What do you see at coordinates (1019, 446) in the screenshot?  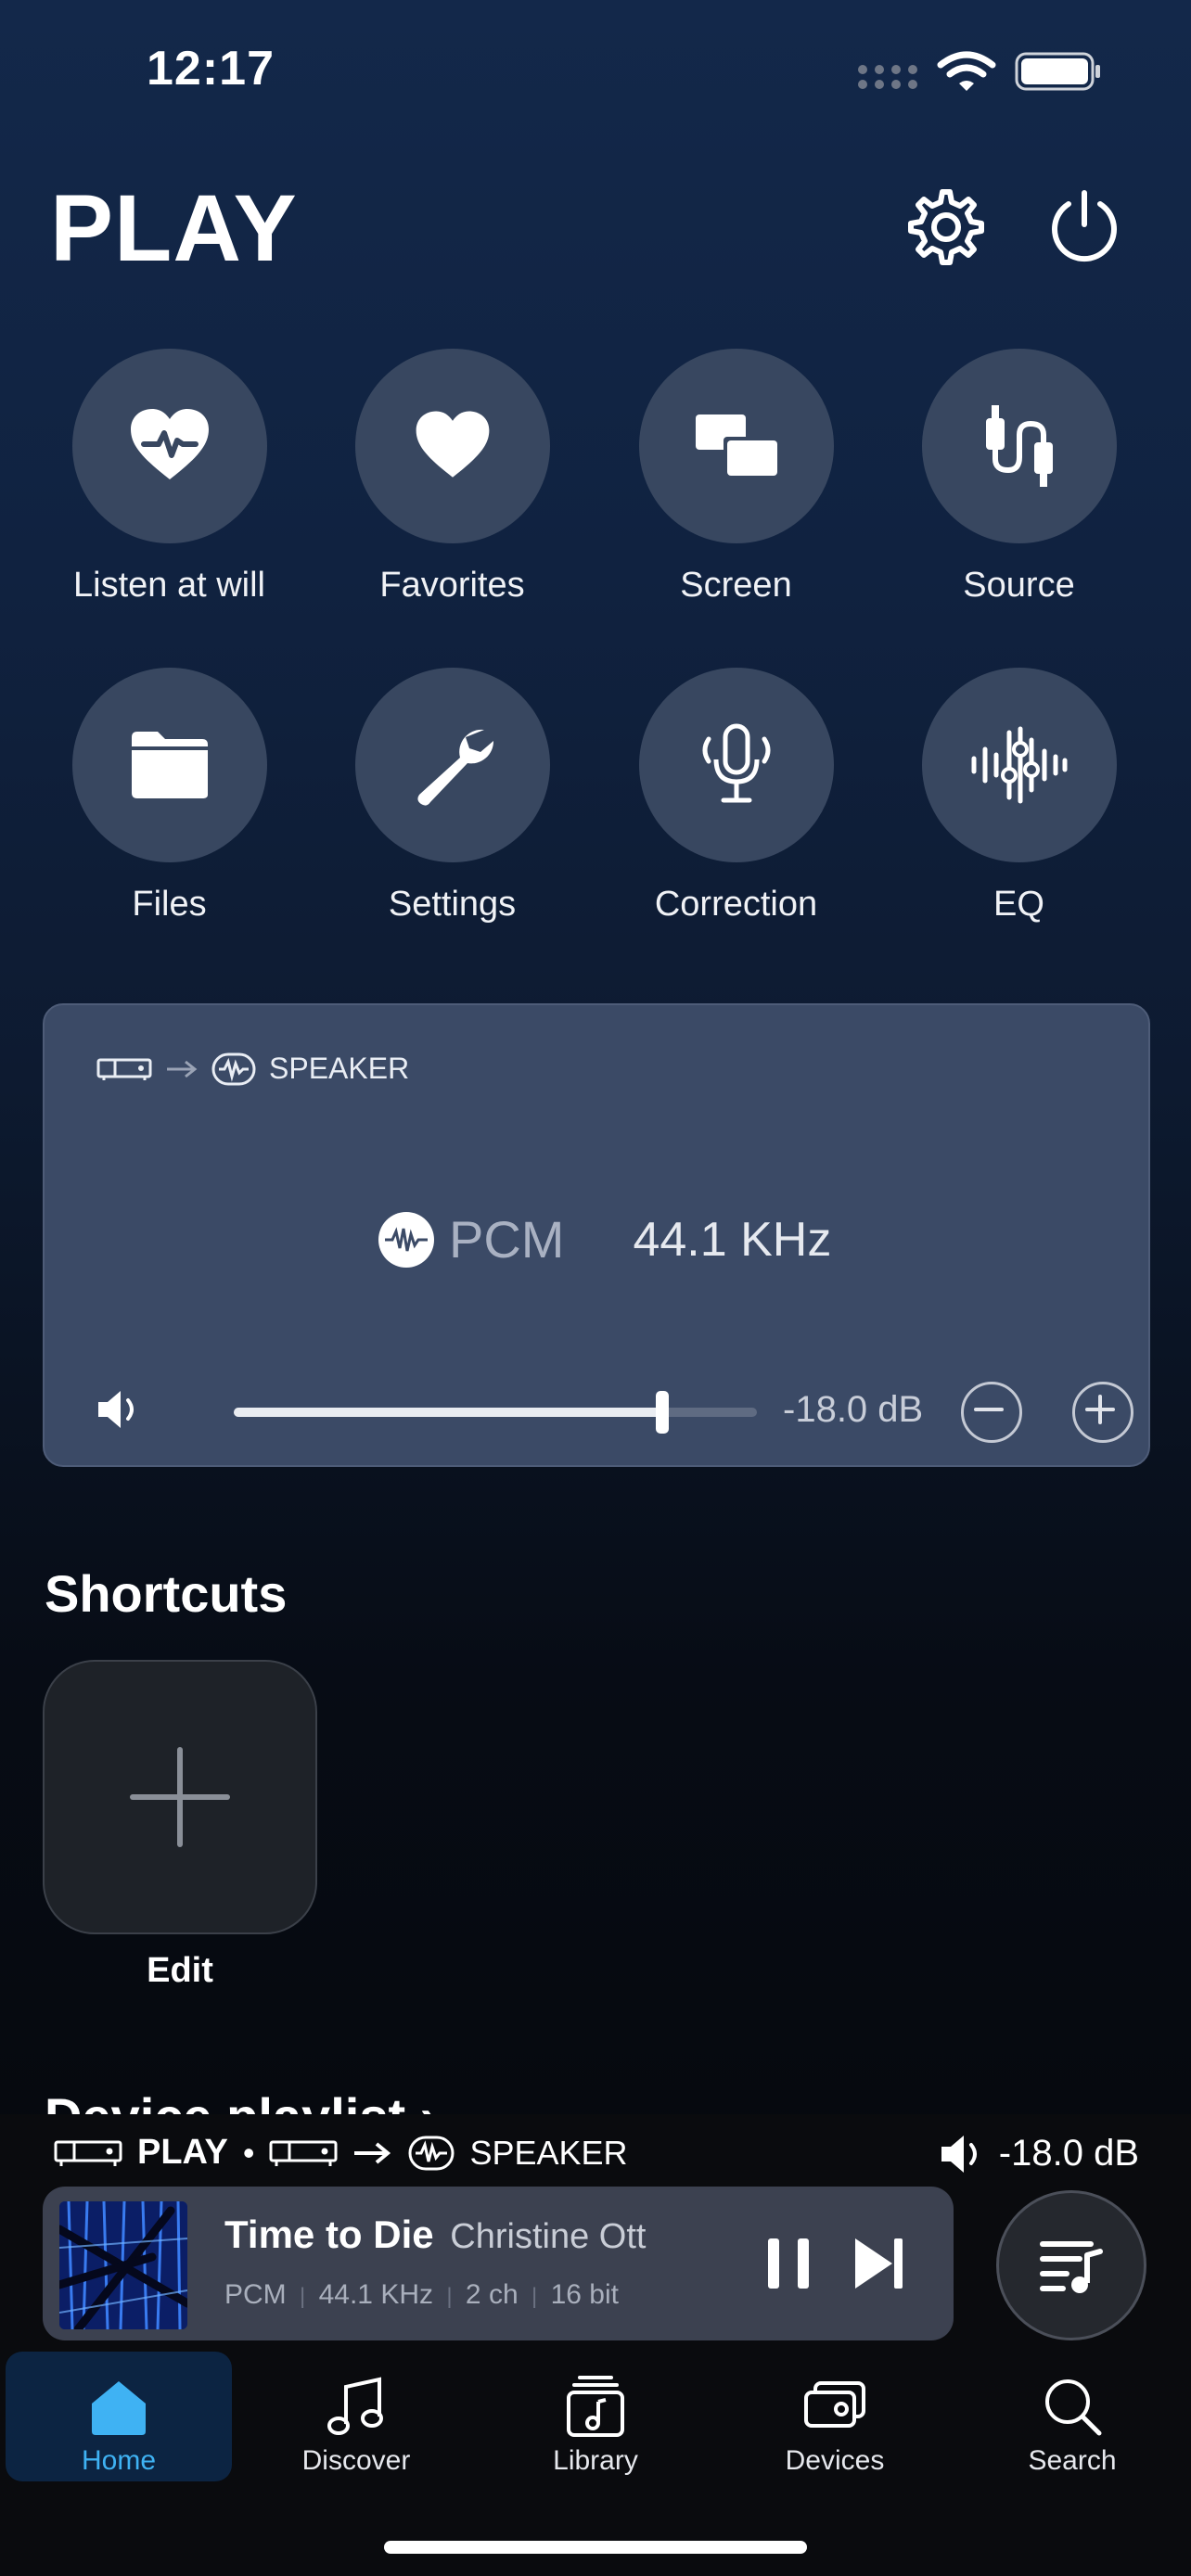 I see `cable-icon` at bounding box center [1019, 446].